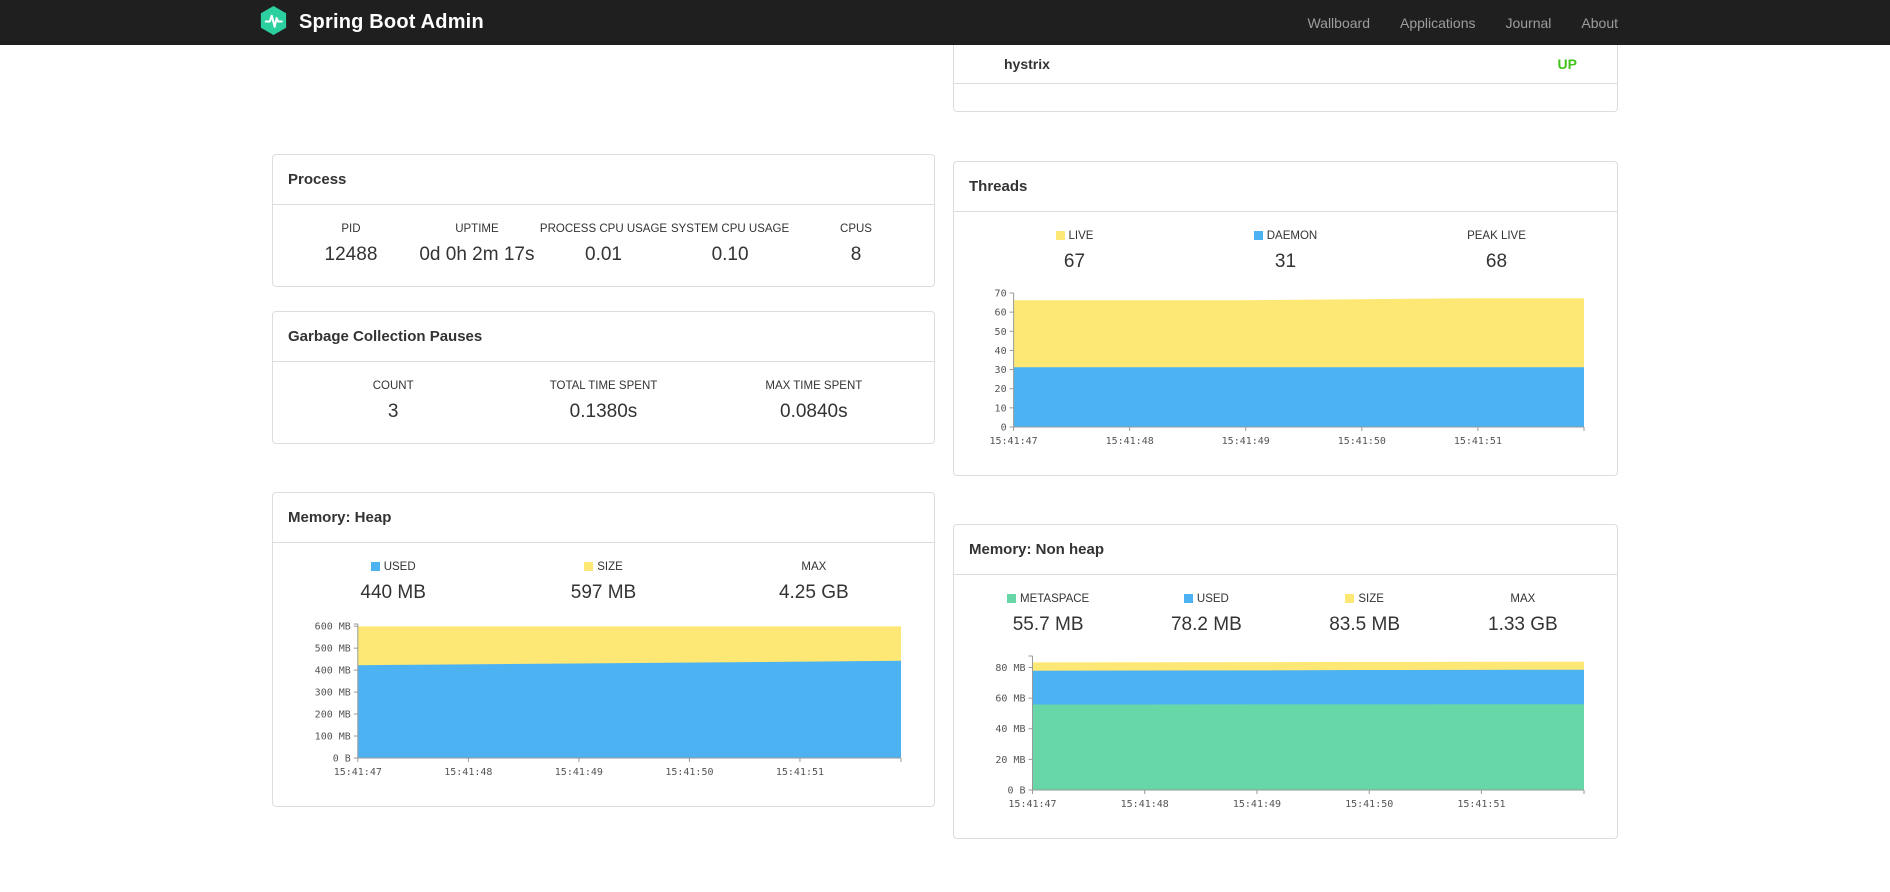 The width and height of the screenshot is (1890, 892). What do you see at coordinates (1285, 97) in the screenshot?
I see `application-card-padding` at bounding box center [1285, 97].